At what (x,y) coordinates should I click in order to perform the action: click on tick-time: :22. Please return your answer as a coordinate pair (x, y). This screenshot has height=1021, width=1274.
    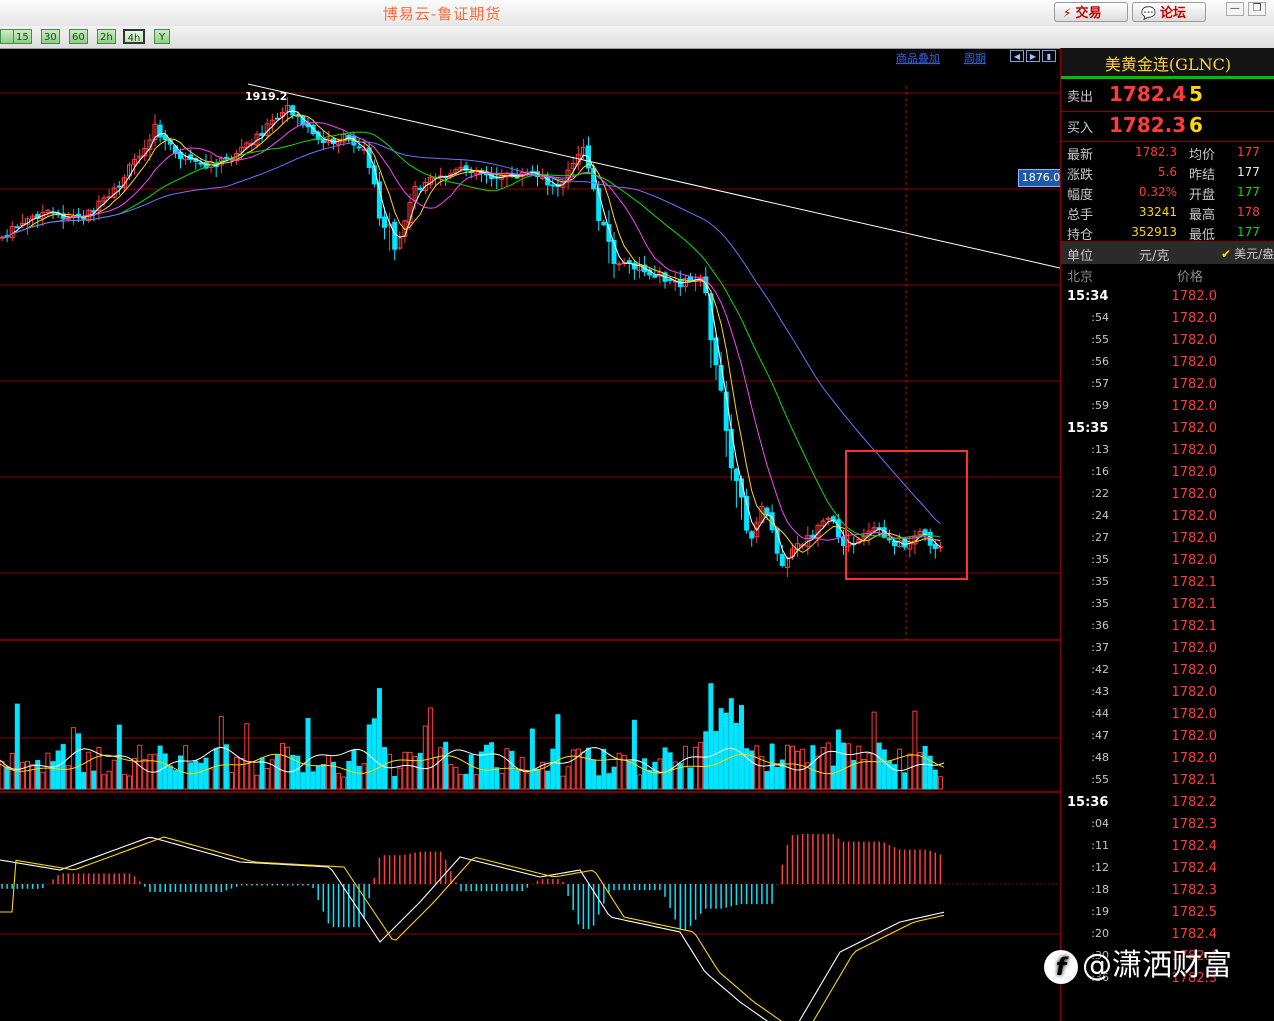
    Looking at the image, I should click on (1100, 493).